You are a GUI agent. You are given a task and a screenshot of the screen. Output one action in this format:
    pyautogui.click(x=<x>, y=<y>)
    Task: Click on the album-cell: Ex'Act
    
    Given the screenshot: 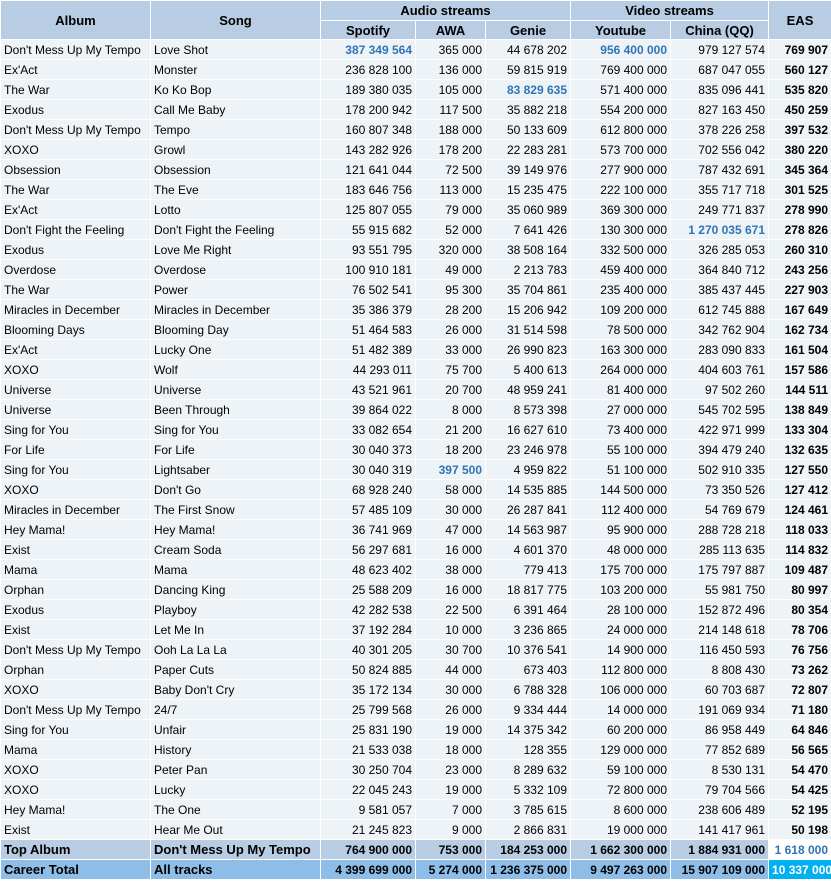 What is the action you would take?
    pyautogui.click(x=75, y=69)
    